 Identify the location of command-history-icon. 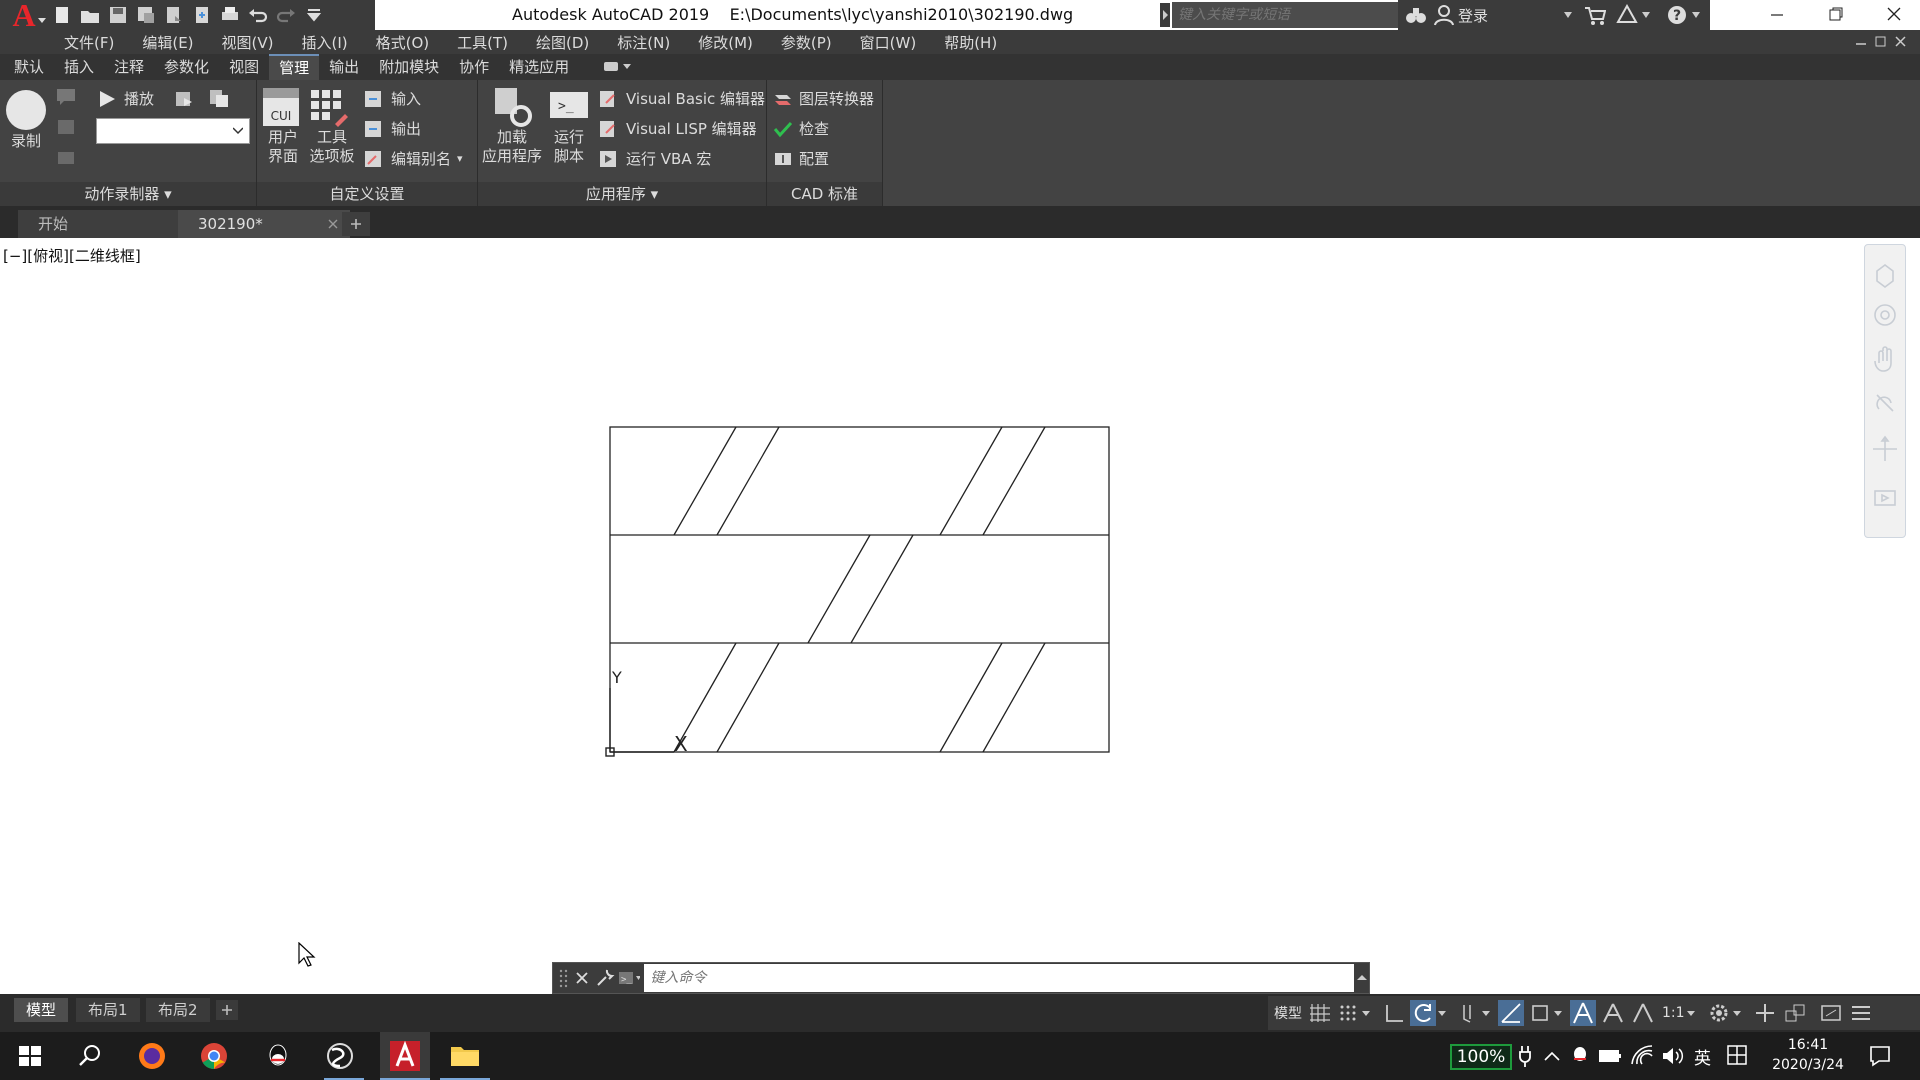
(1361, 978).